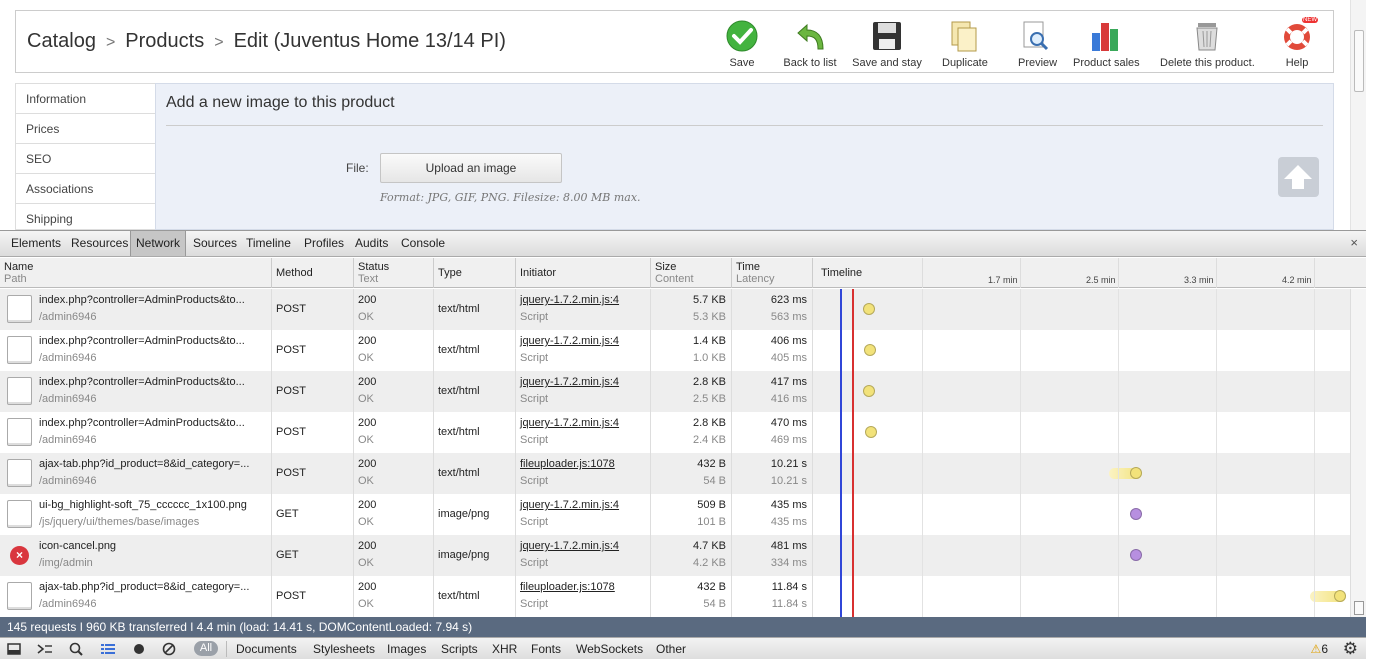 The width and height of the screenshot is (1378, 660). What do you see at coordinates (1359, 608) in the screenshot?
I see `request-list-scrollbar-thumb` at bounding box center [1359, 608].